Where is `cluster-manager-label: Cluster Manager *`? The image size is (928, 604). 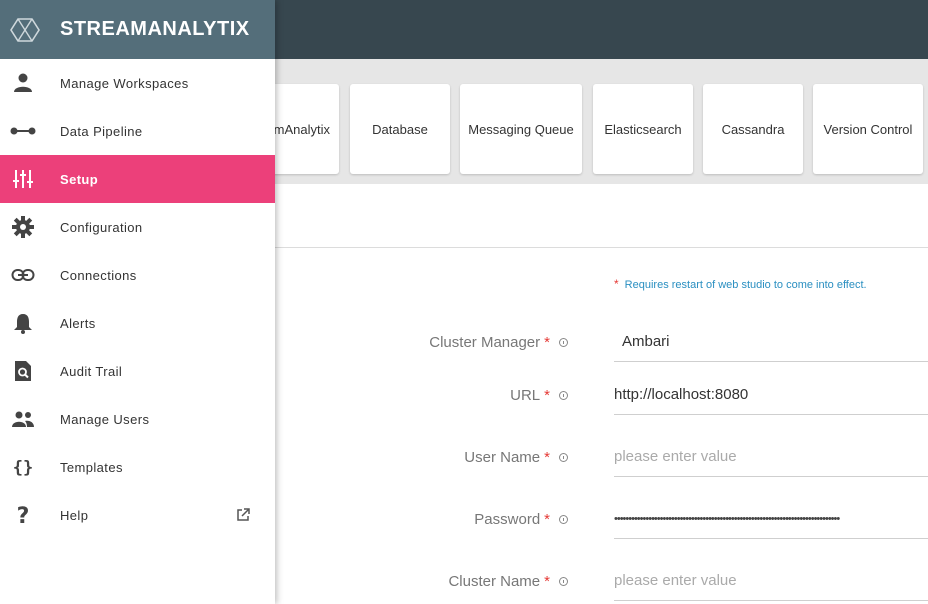
cluster-manager-label: Cluster Manager * is located at coordinates (498, 342).